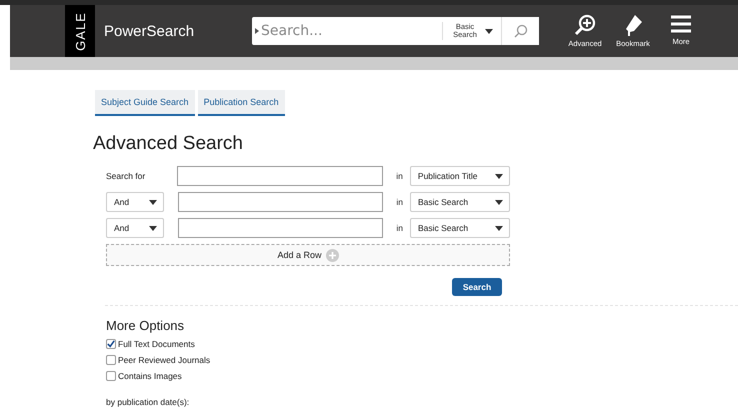 The width and height of the screenshot is (738, 411). What do you see at coordinates (633, 25) in the screenshot?
I see `bookmark-icon` at bounding box center [633, 25].